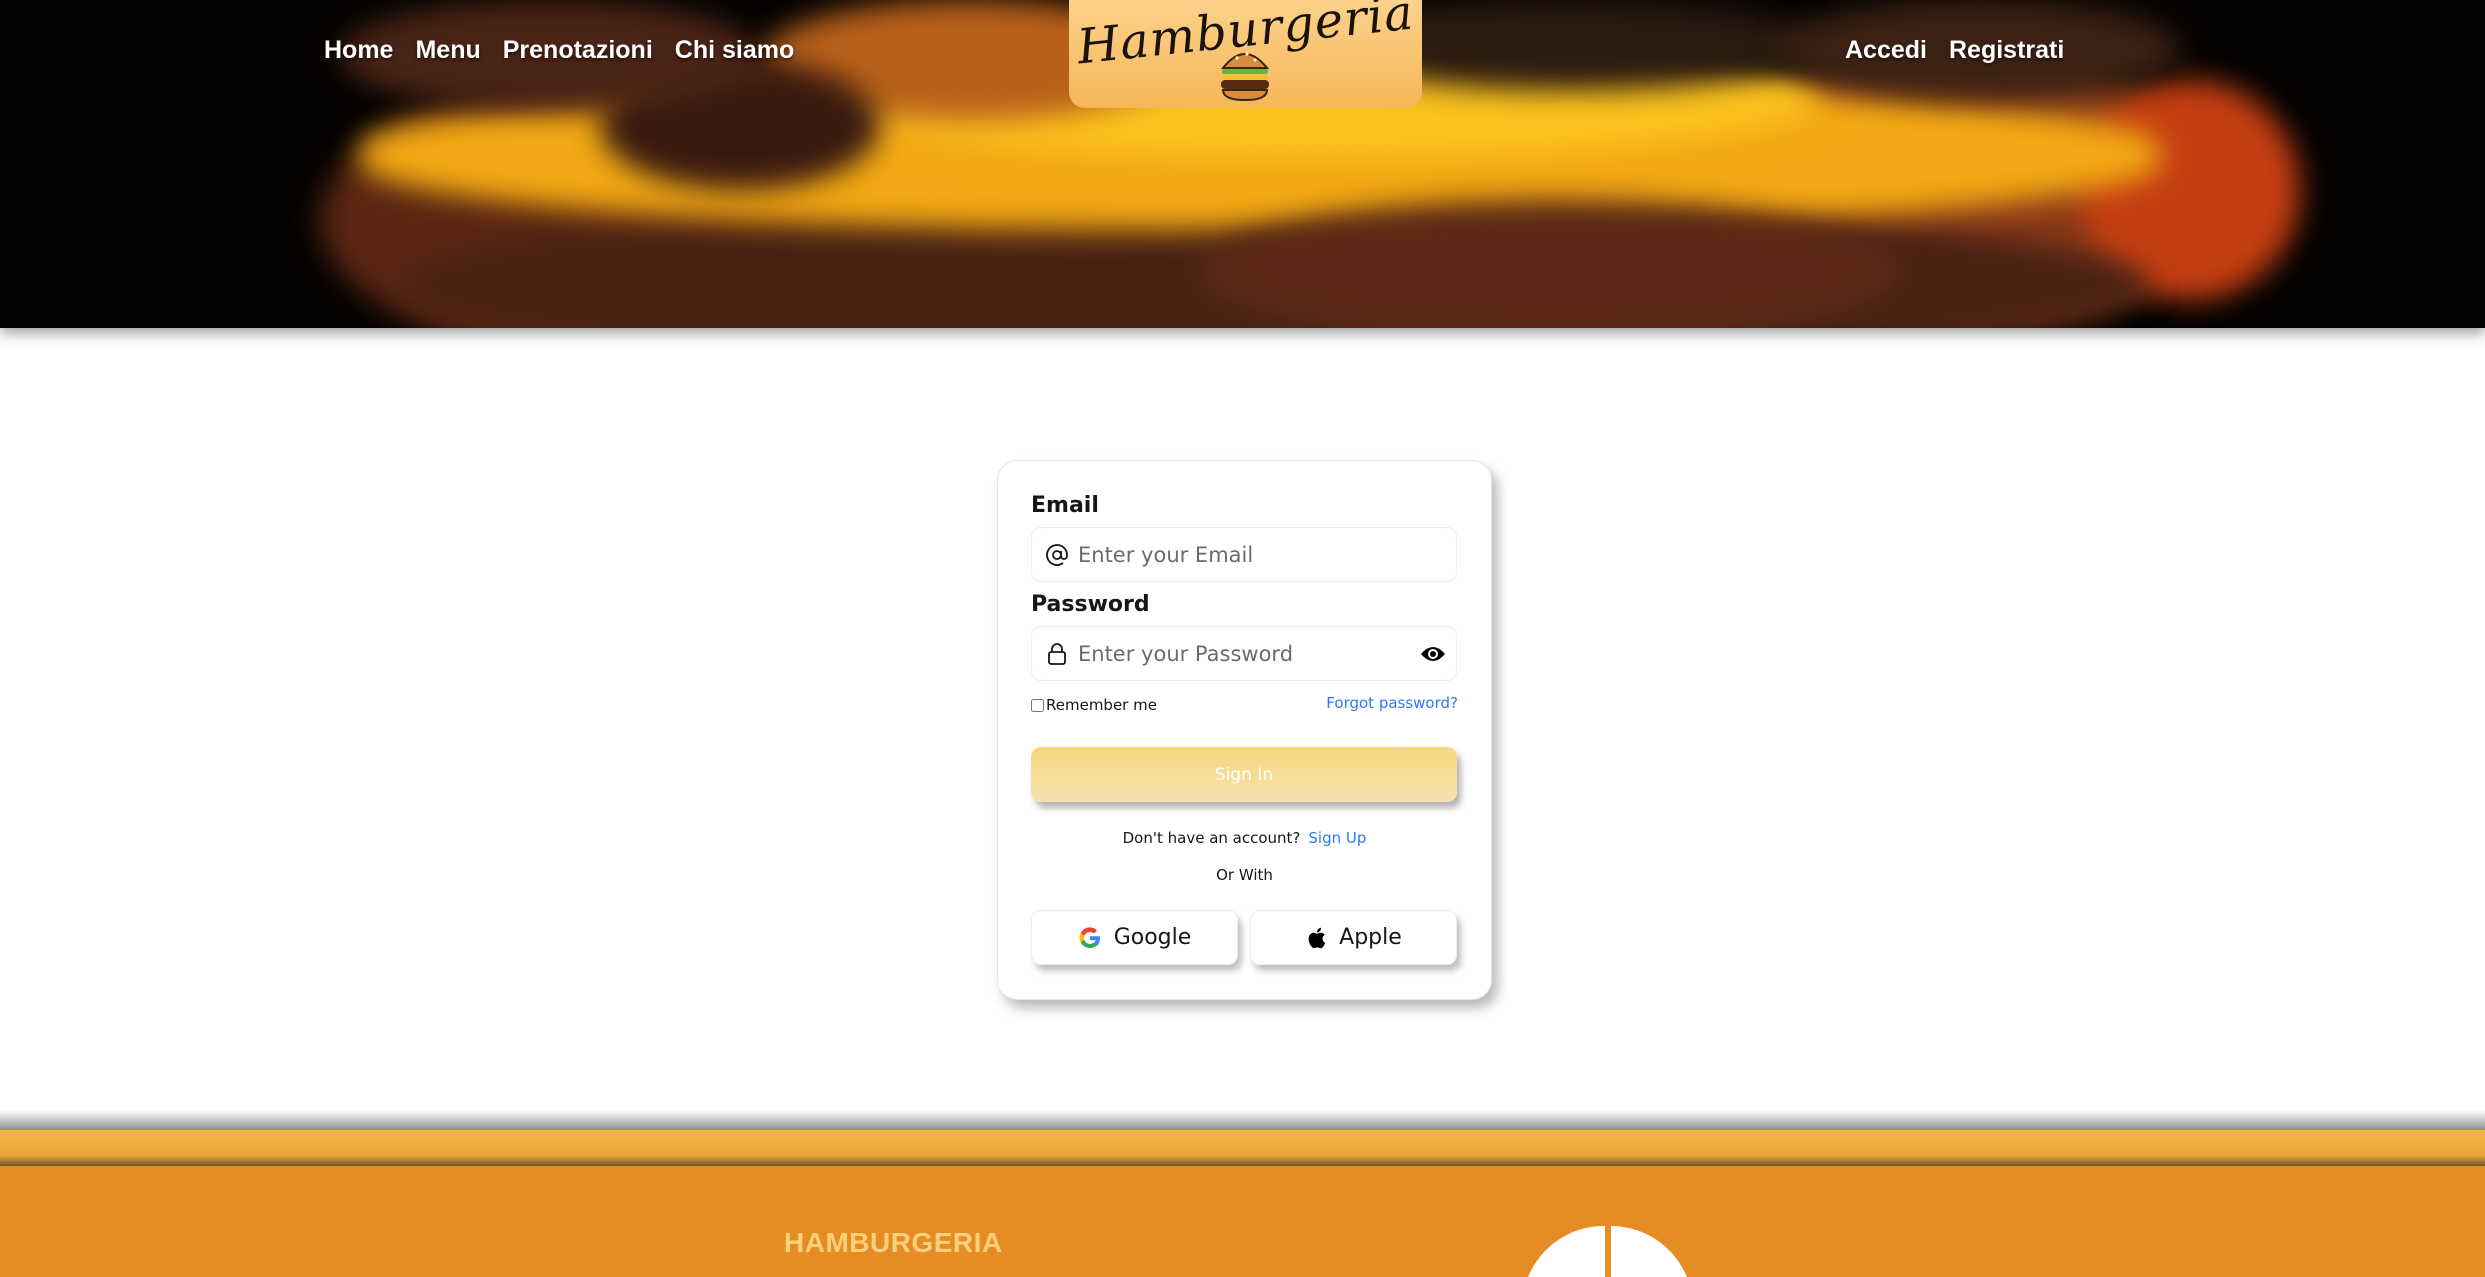  I want to click on lock-icon, so click(1057, 654).